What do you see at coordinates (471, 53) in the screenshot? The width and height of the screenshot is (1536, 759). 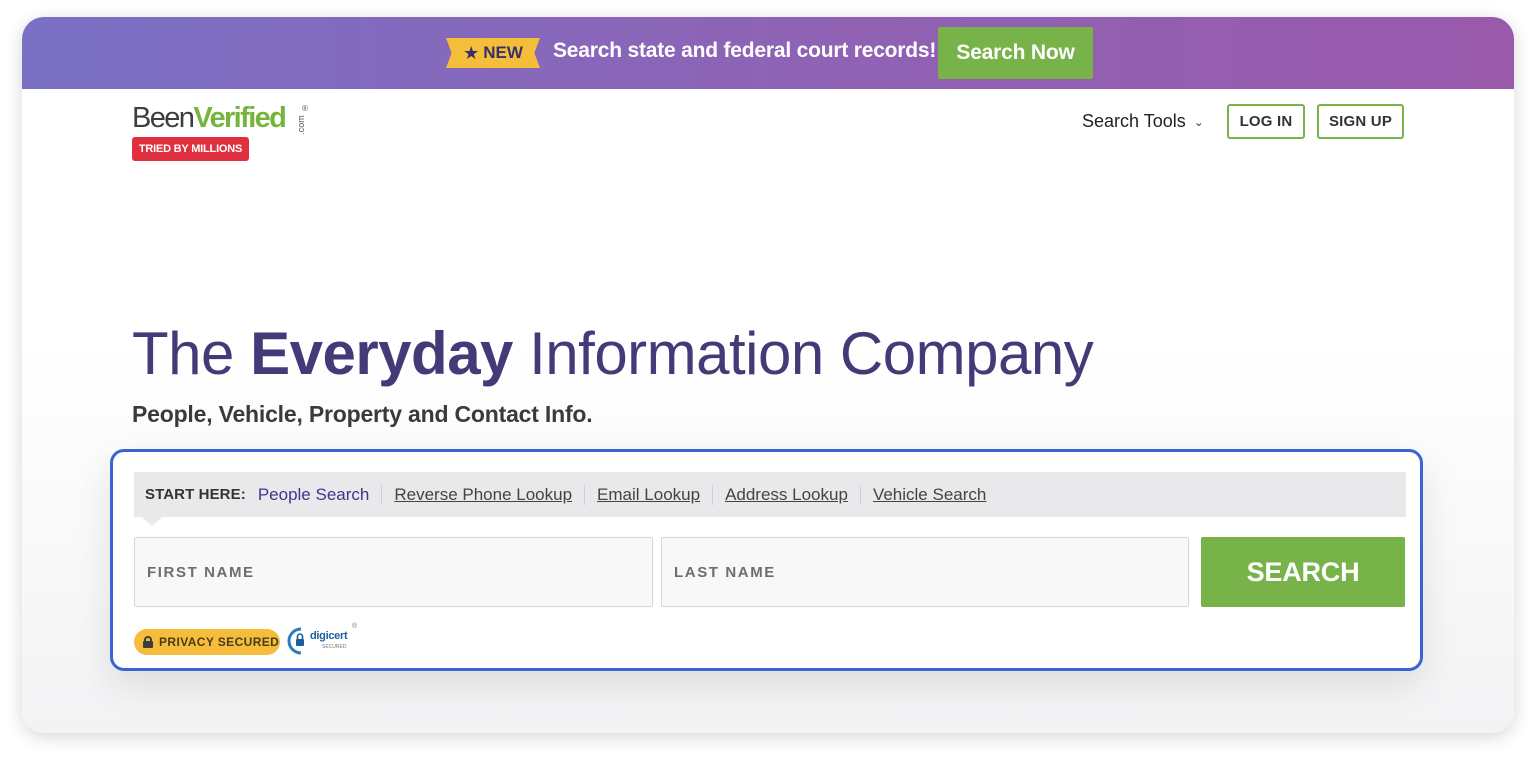 I see `star-icon: ★` at bounding box center [471, 53].